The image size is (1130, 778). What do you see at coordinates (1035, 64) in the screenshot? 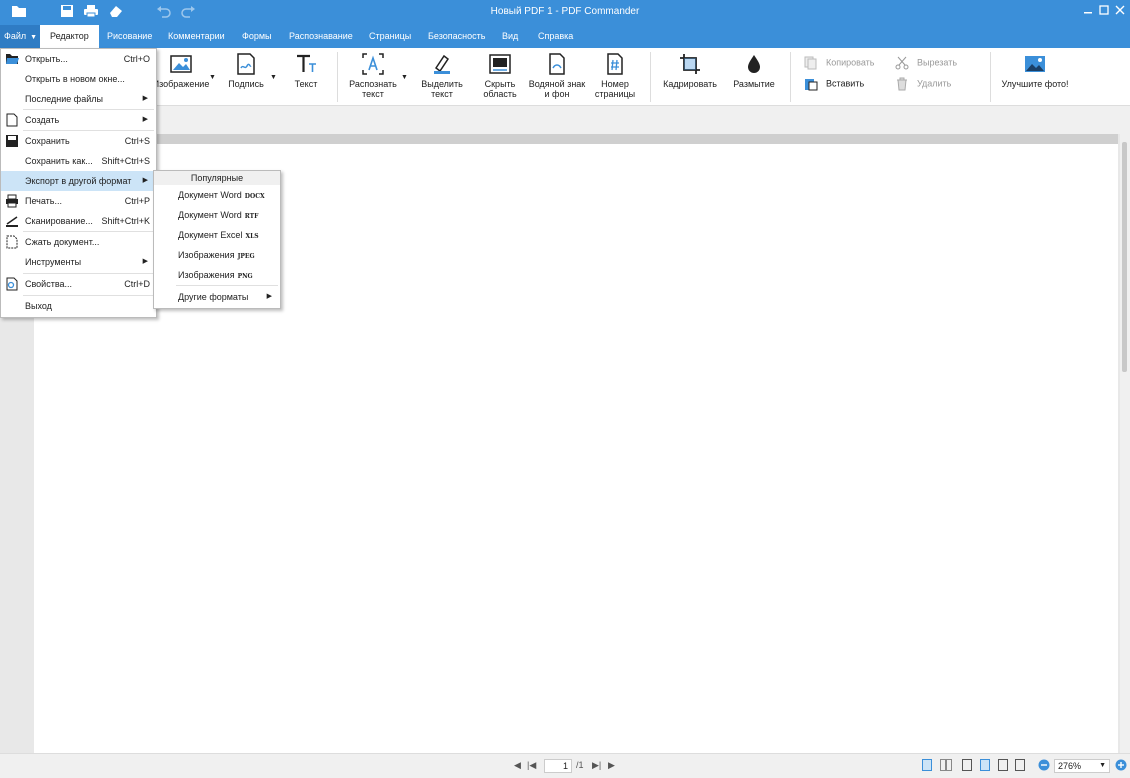
I see `photo-icon` at bounding box center [1035, 64].